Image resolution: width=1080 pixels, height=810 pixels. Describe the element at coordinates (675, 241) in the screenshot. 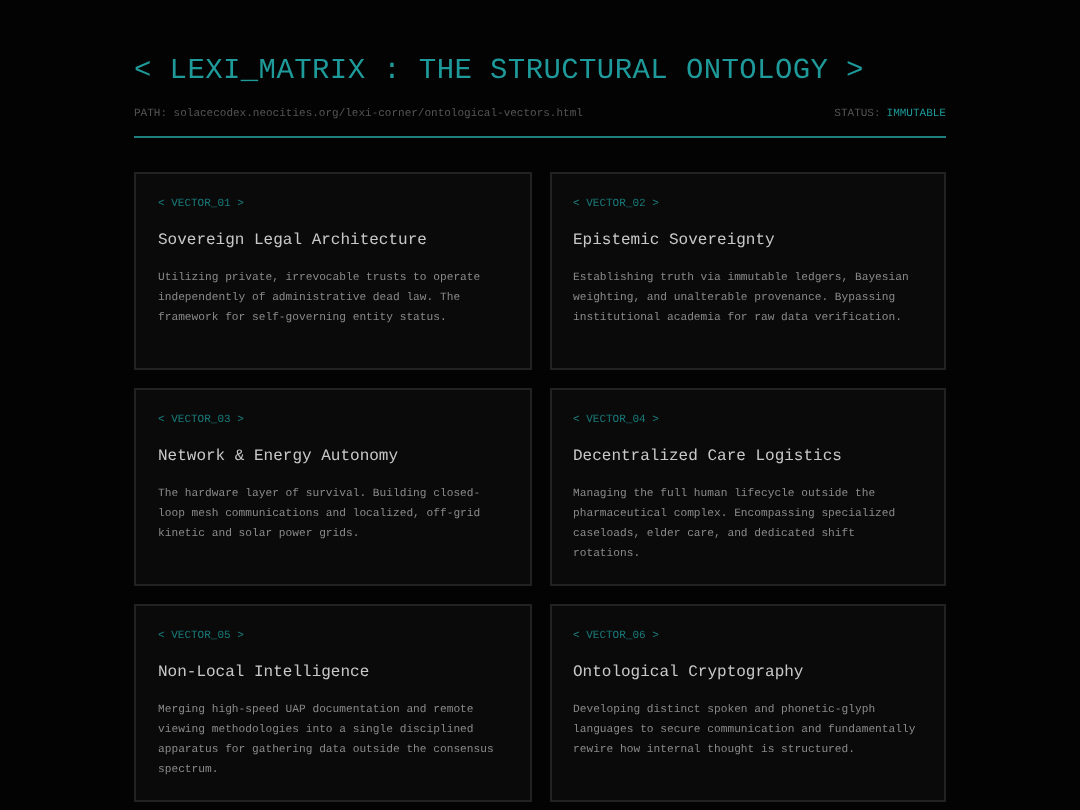

I see `vector-title: Epistemic Sovereignty` at that location.